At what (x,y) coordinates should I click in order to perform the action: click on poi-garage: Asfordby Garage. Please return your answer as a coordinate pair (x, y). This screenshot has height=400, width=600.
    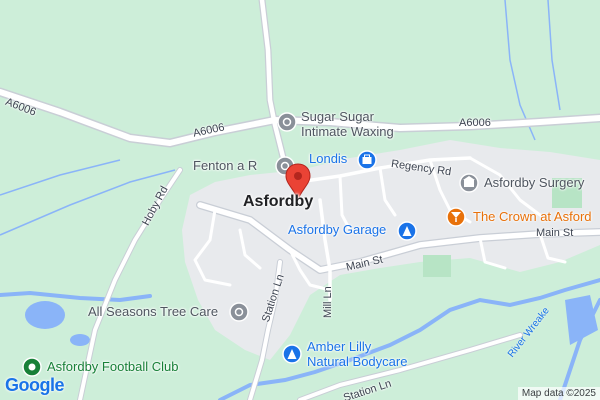
    Looking at the image, I should click on (337, 230).